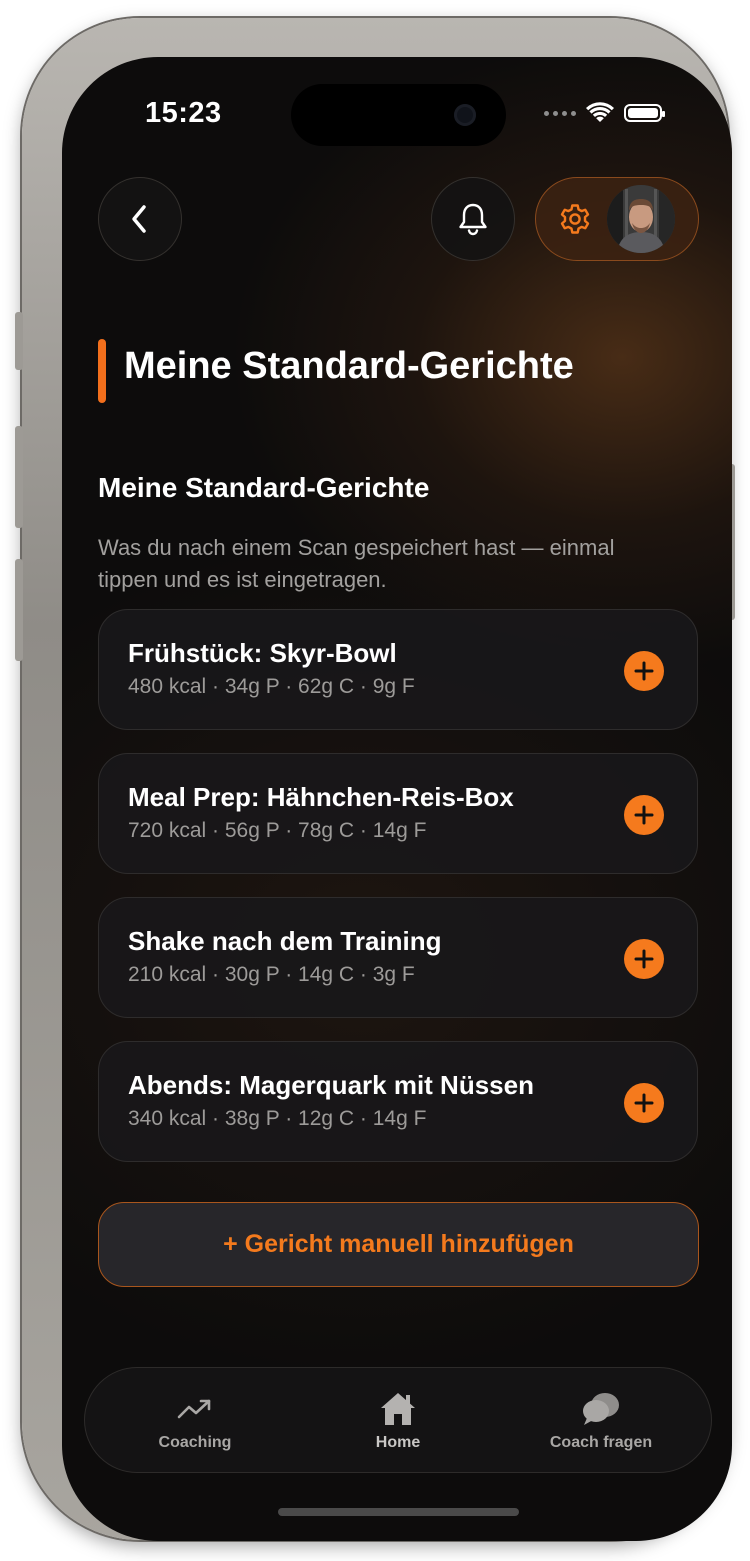 Image resolution: width=750 pixels, height=1561 pixels. Describe the element at coordinates (465, 115) in the screenshot. I see `front-camera` at that location.